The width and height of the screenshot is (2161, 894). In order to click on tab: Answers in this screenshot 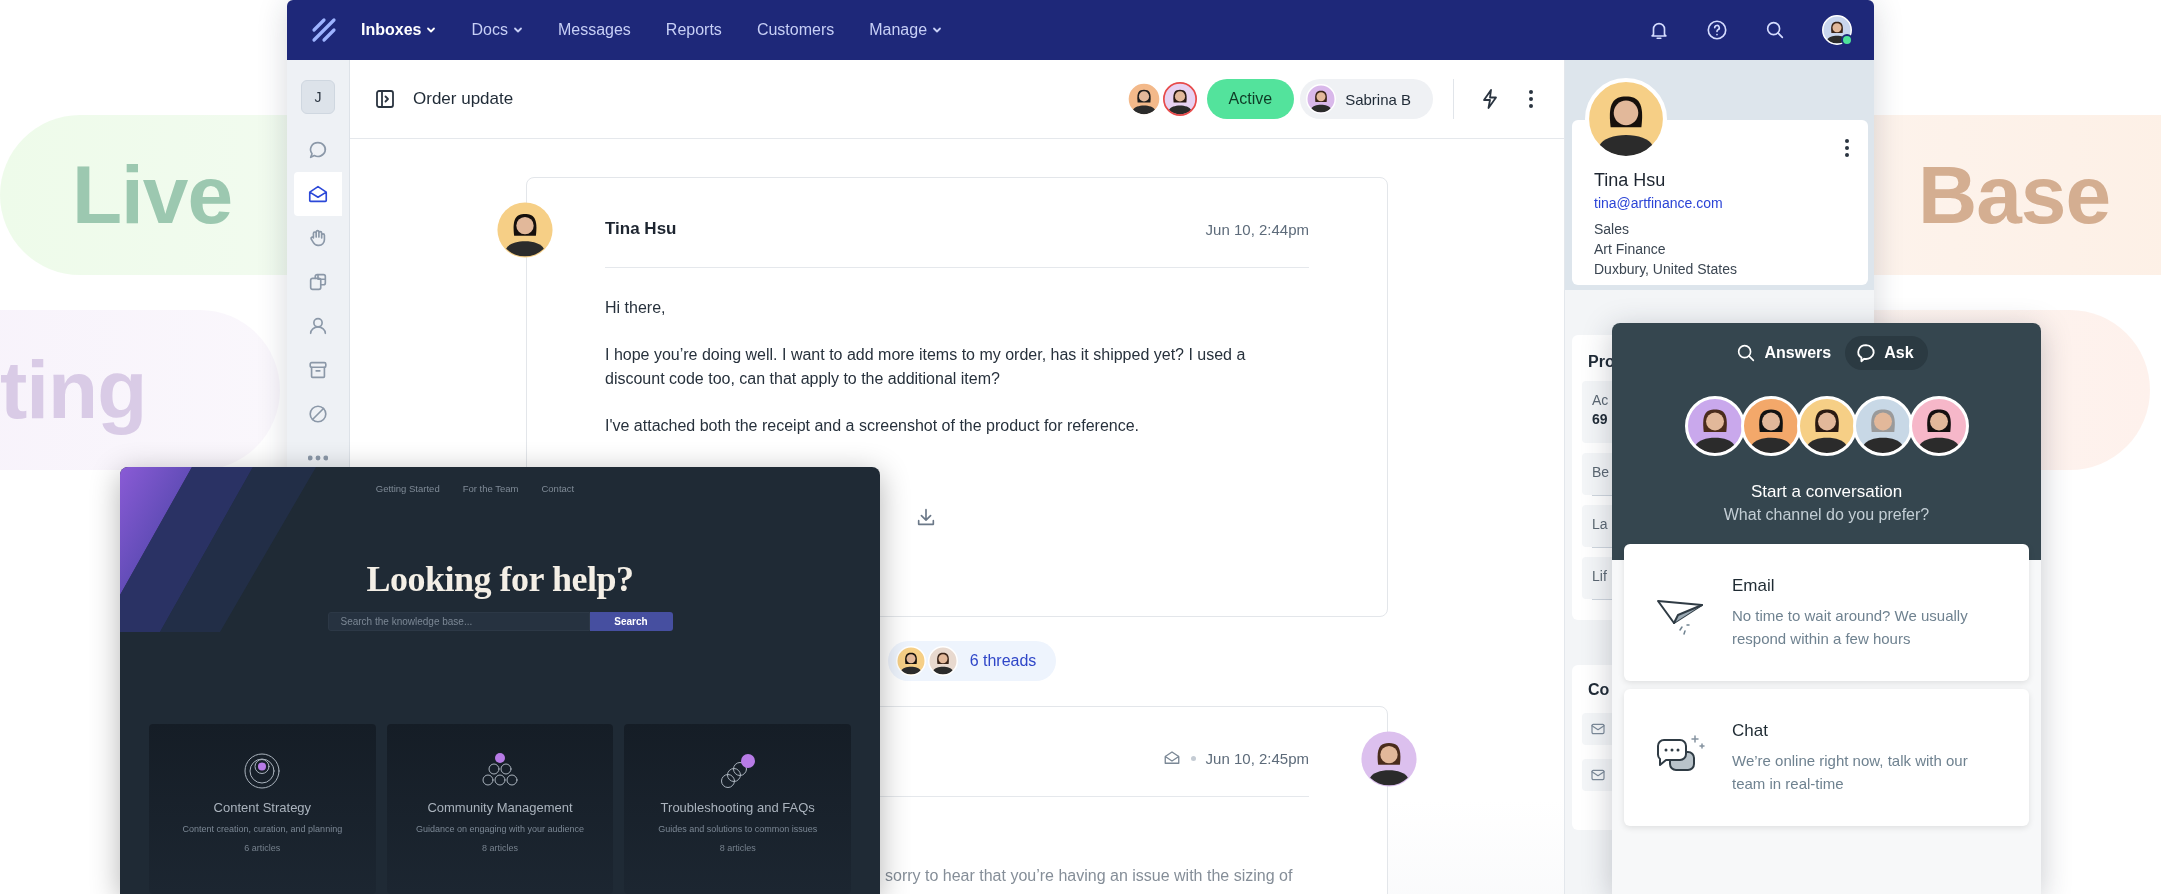, I will do `click(1785, 353)`.